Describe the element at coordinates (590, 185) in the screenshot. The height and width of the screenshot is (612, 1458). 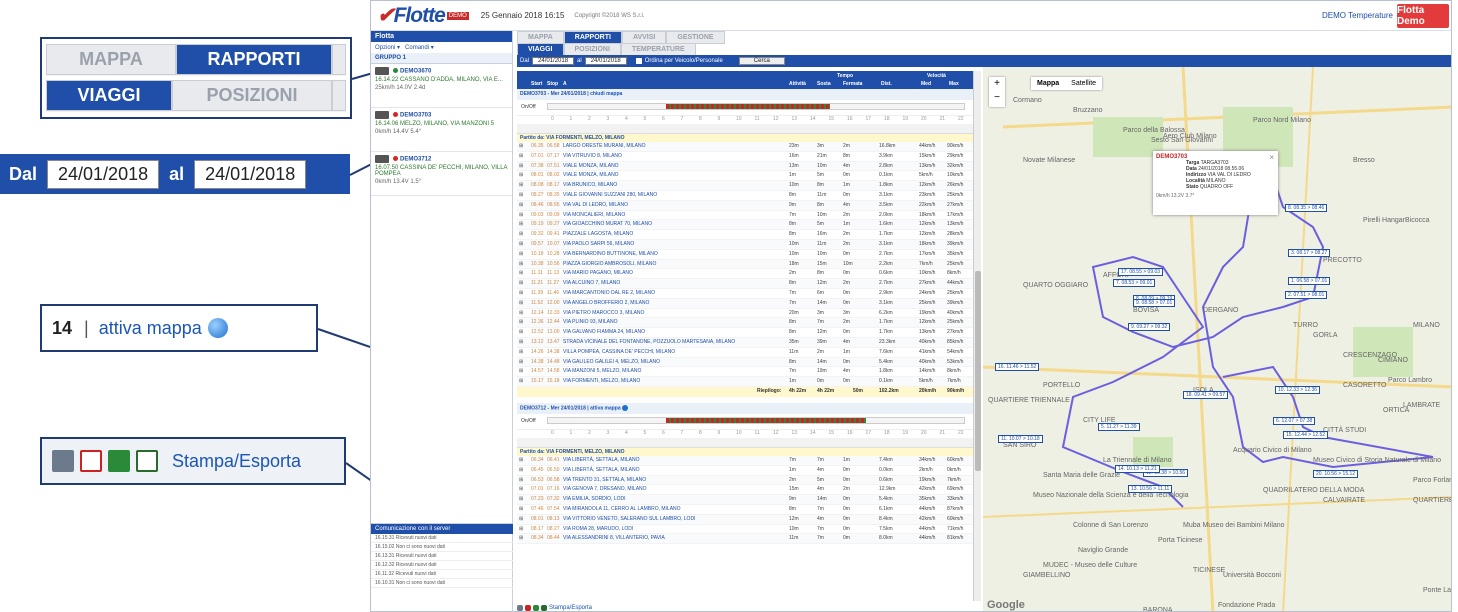
I see `table-cell: VIA BRUNICO, MILANO` at that location.